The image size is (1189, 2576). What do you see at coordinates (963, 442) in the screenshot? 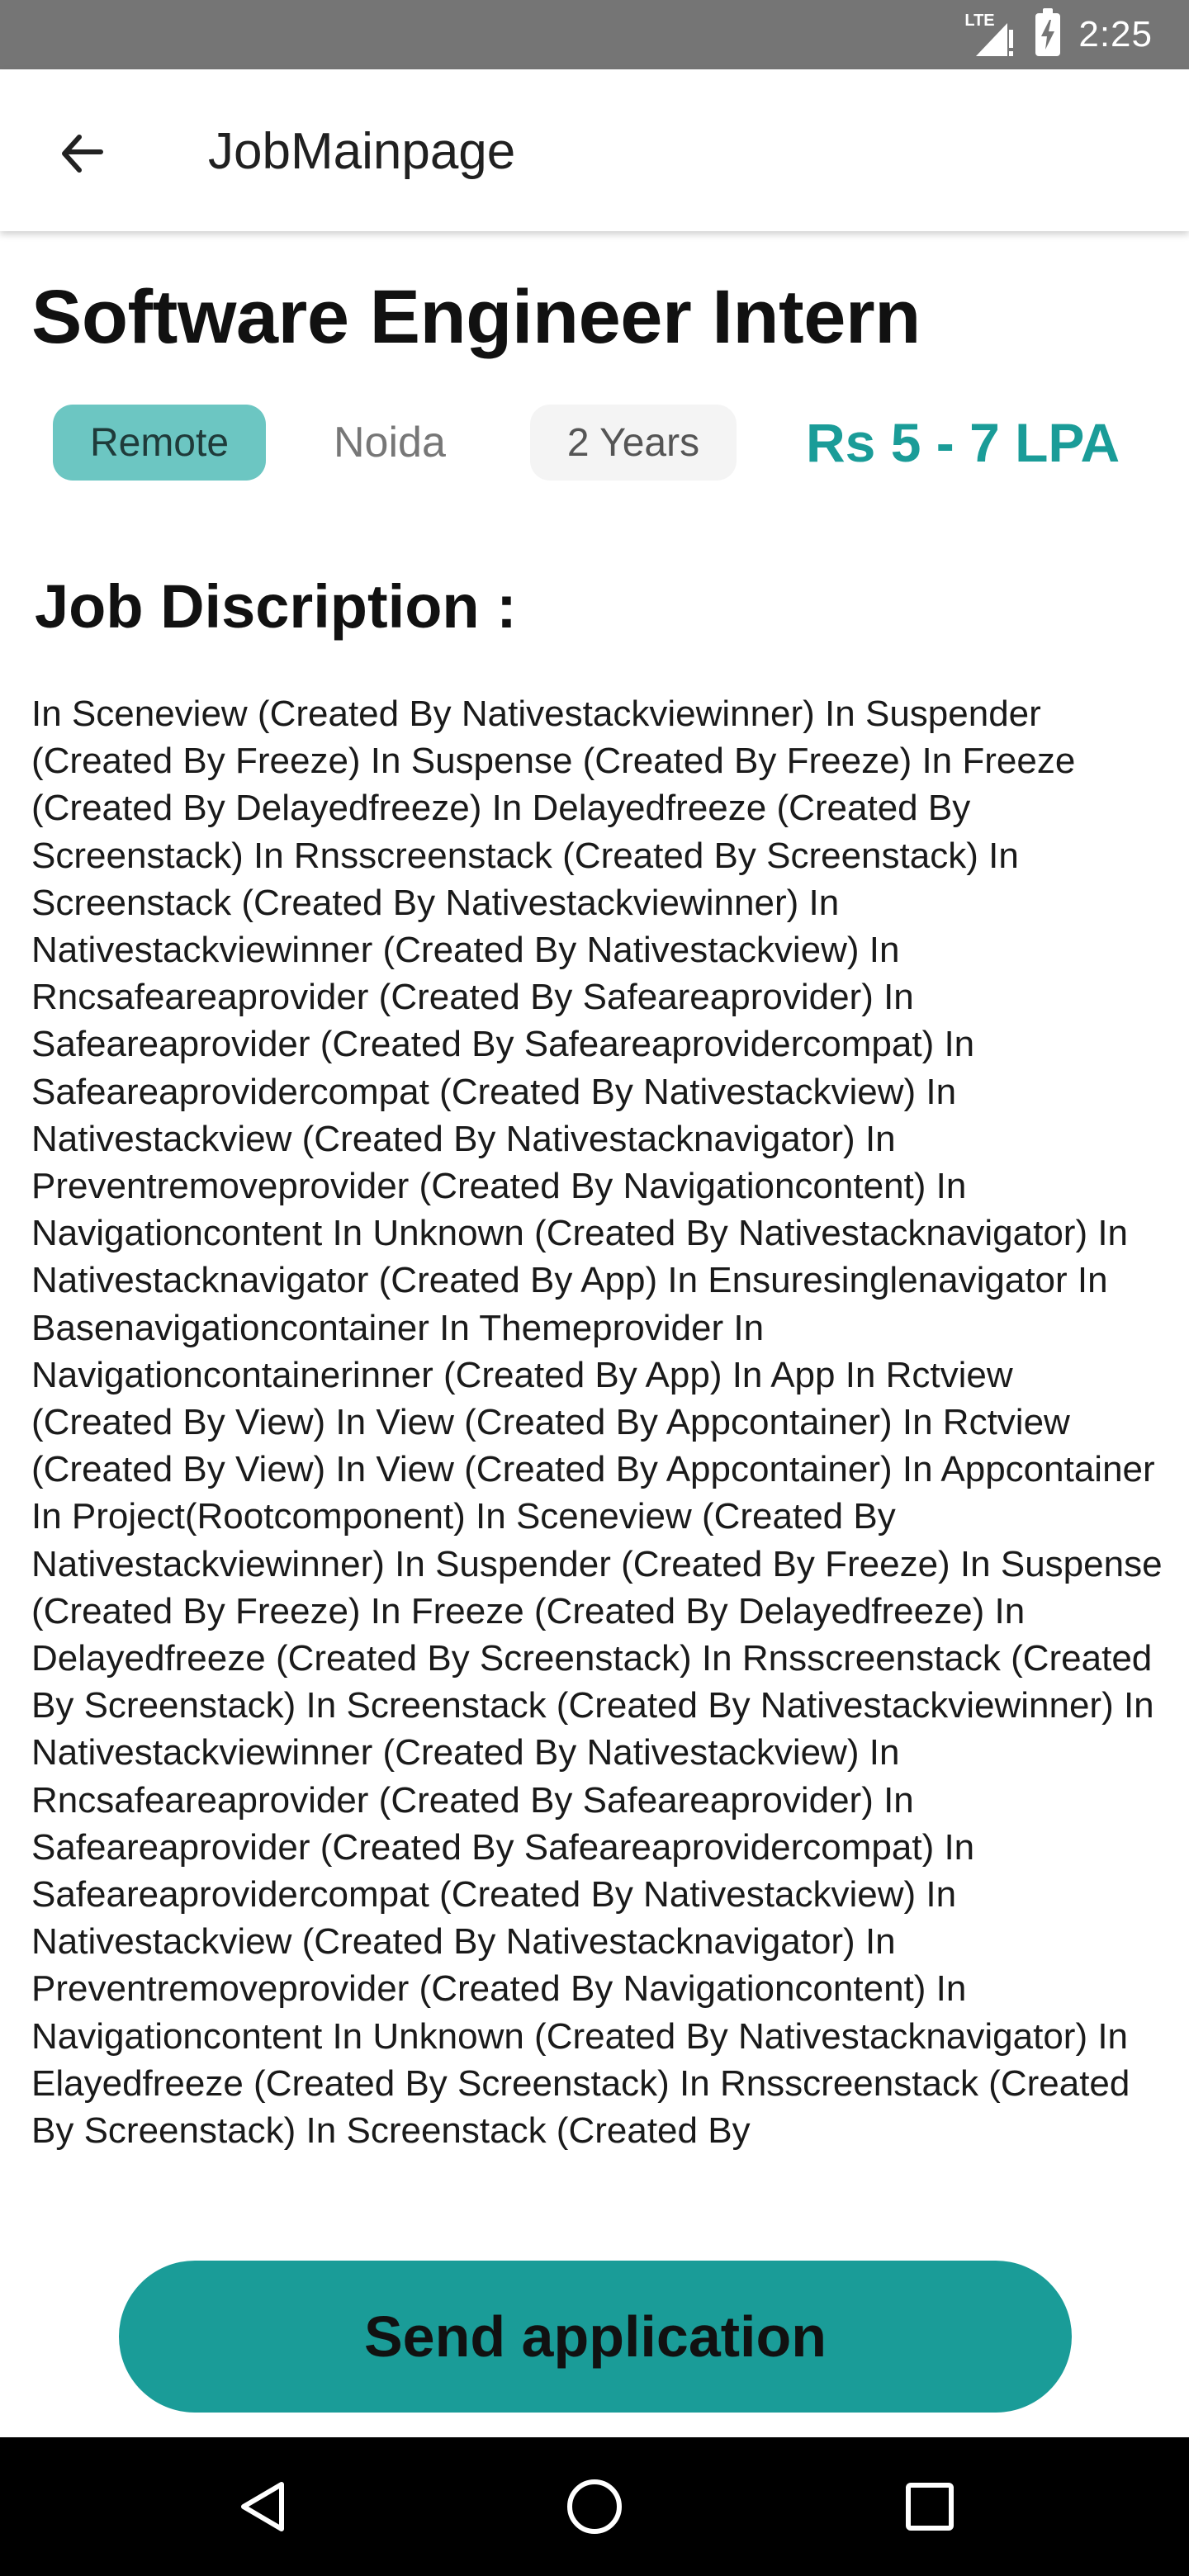
I see `salary-label: Rs 5 - 7 LPA` at bounding box center [963, 442].